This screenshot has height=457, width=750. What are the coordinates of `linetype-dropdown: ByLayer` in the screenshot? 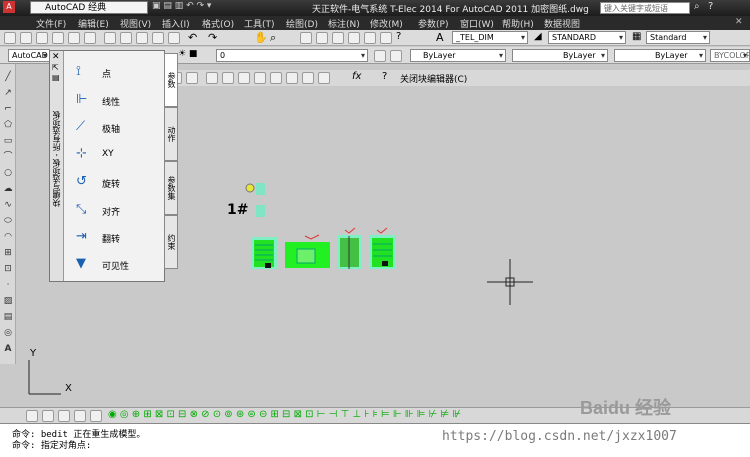 It's located at (560, 55).